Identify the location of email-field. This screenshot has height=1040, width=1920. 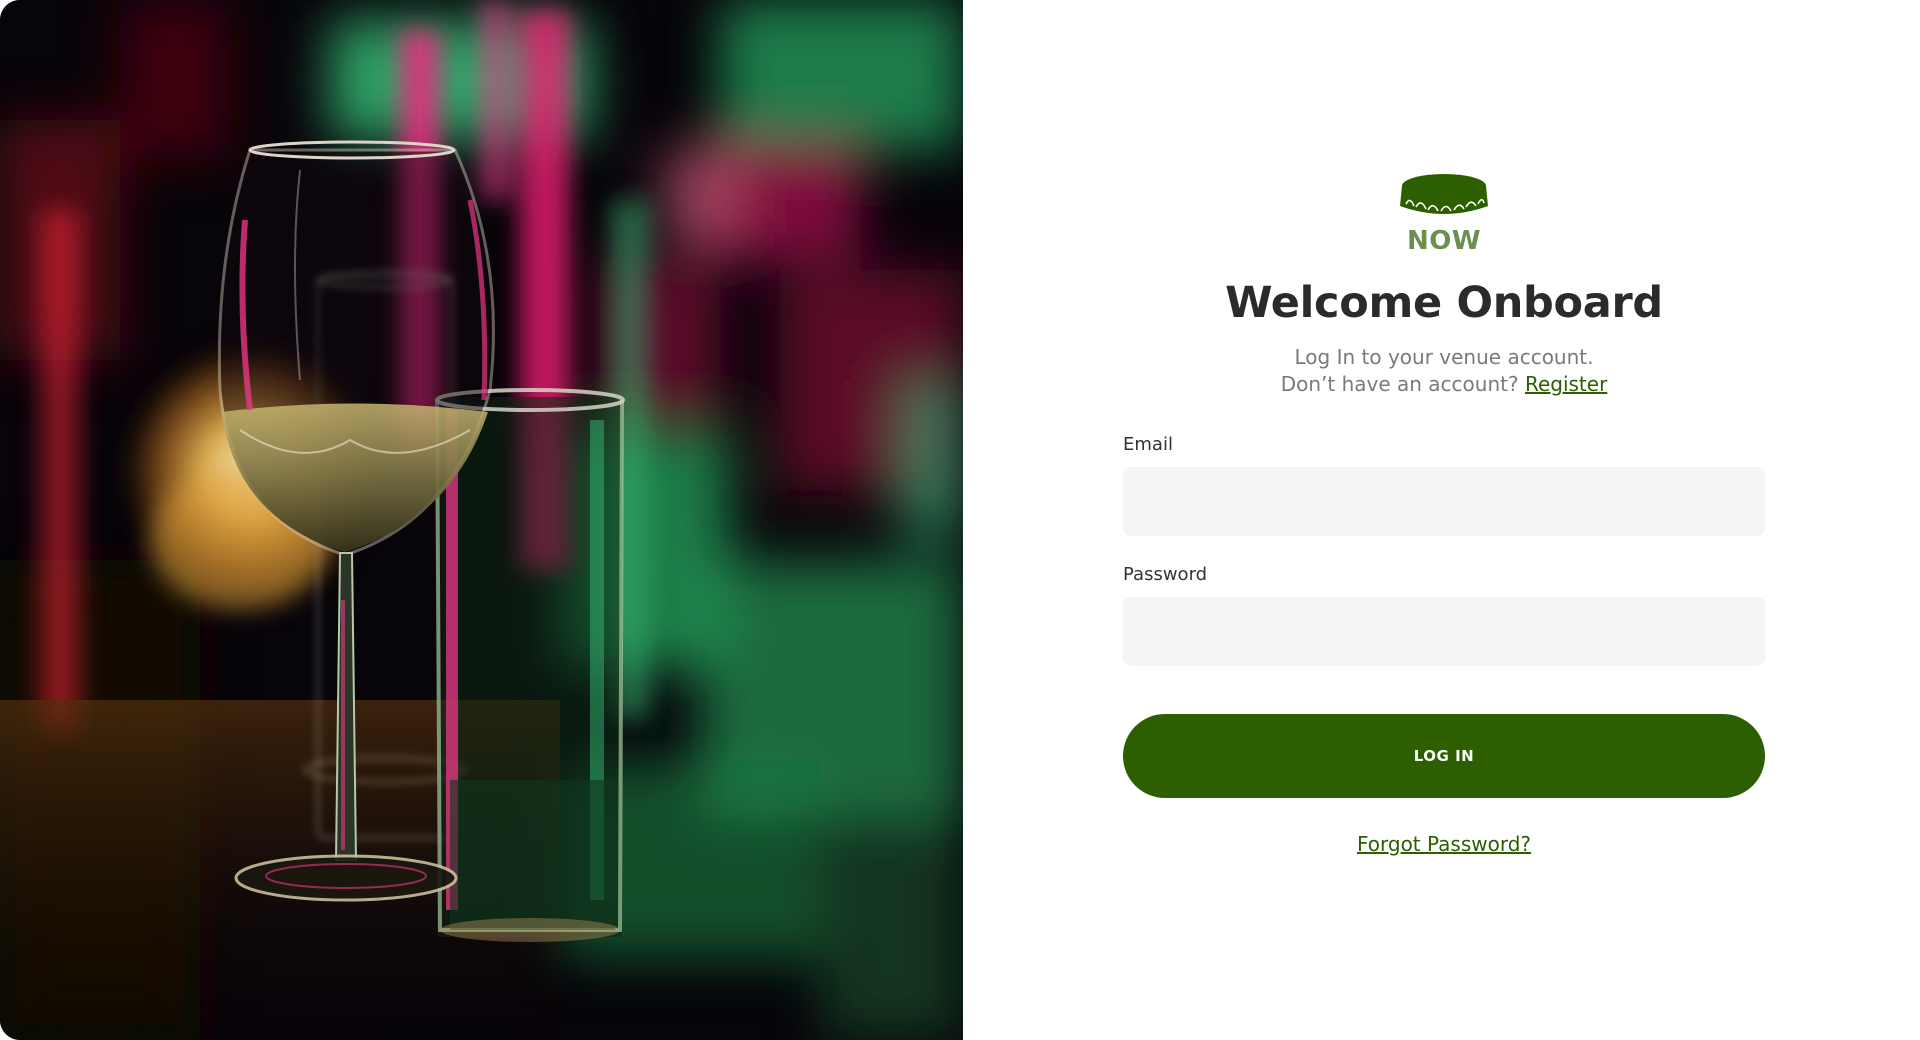
(1444, 501).